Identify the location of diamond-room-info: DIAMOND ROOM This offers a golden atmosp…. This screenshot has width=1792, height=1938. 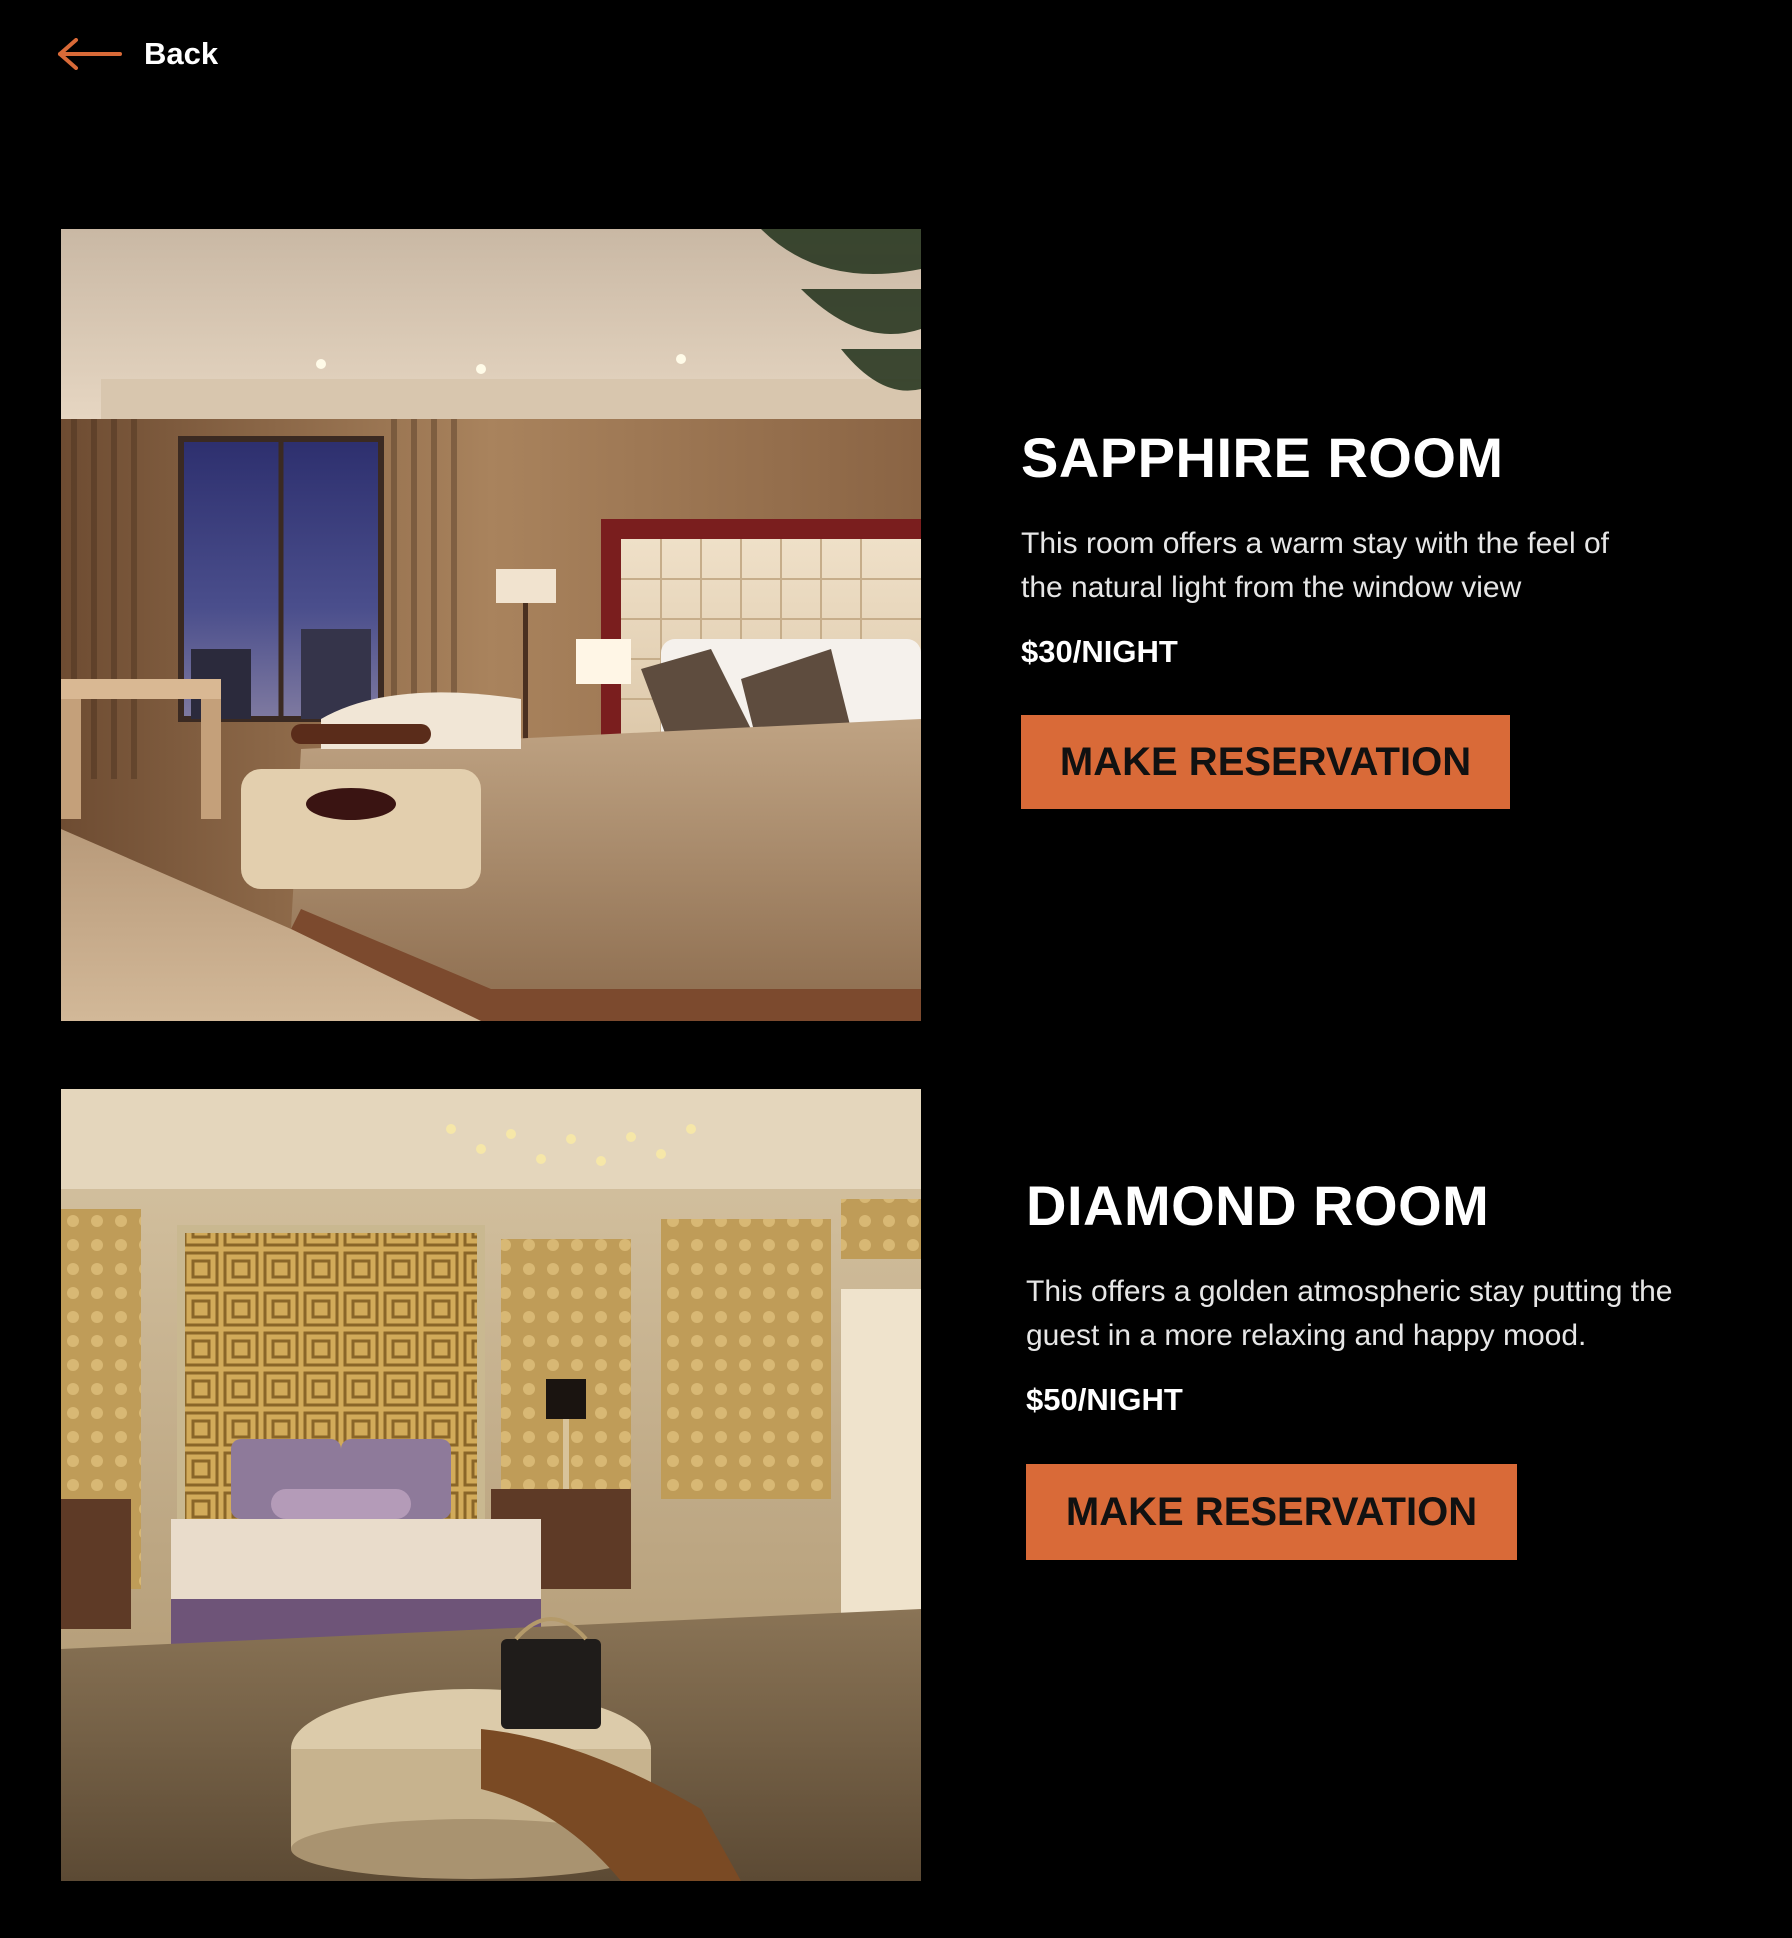
(1376, 1365).